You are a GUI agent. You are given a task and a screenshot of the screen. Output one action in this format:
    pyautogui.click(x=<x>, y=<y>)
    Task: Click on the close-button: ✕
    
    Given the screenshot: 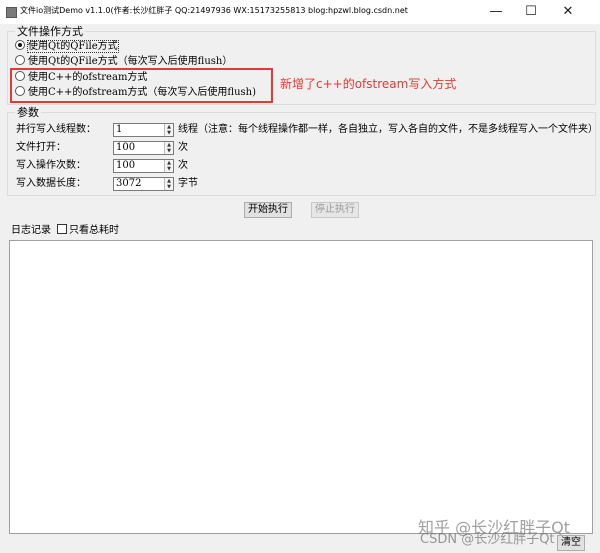 What is the action you would take?
    pyautogui.click(x=568, y=12)
    